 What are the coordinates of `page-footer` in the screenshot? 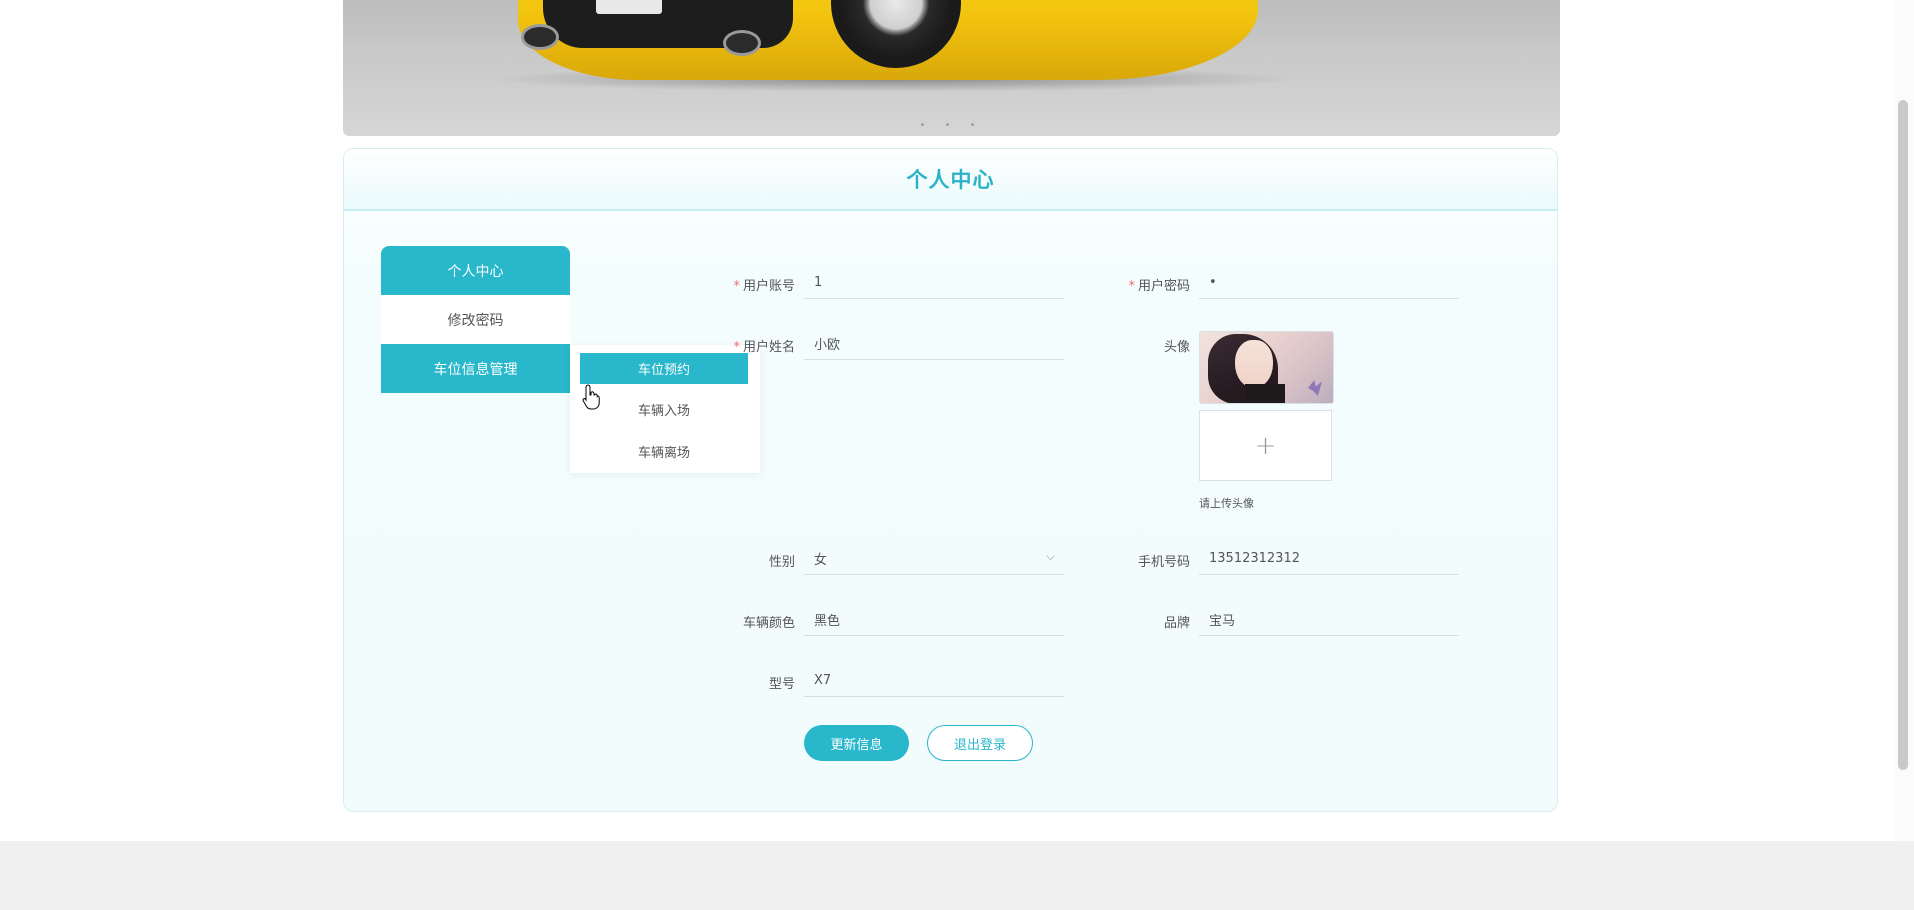 It's located at (957, 875).